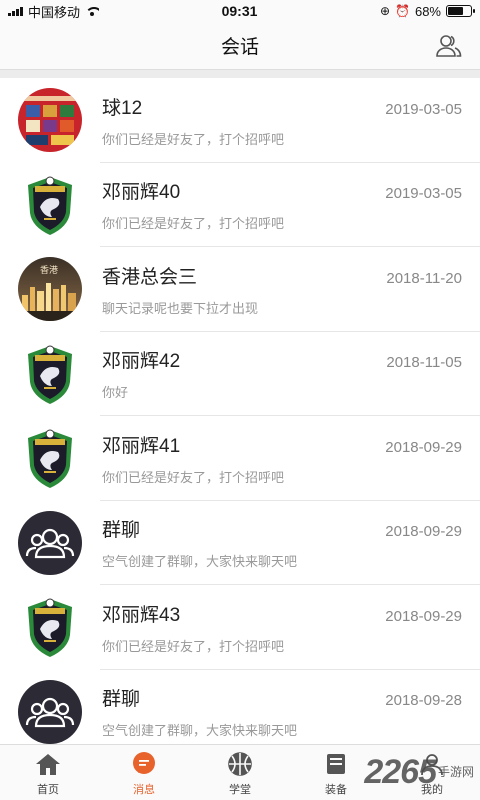 The width and height of the screenshot is (480, 800). I want to click on carrier-label: 中国移动, so click(54, 12).